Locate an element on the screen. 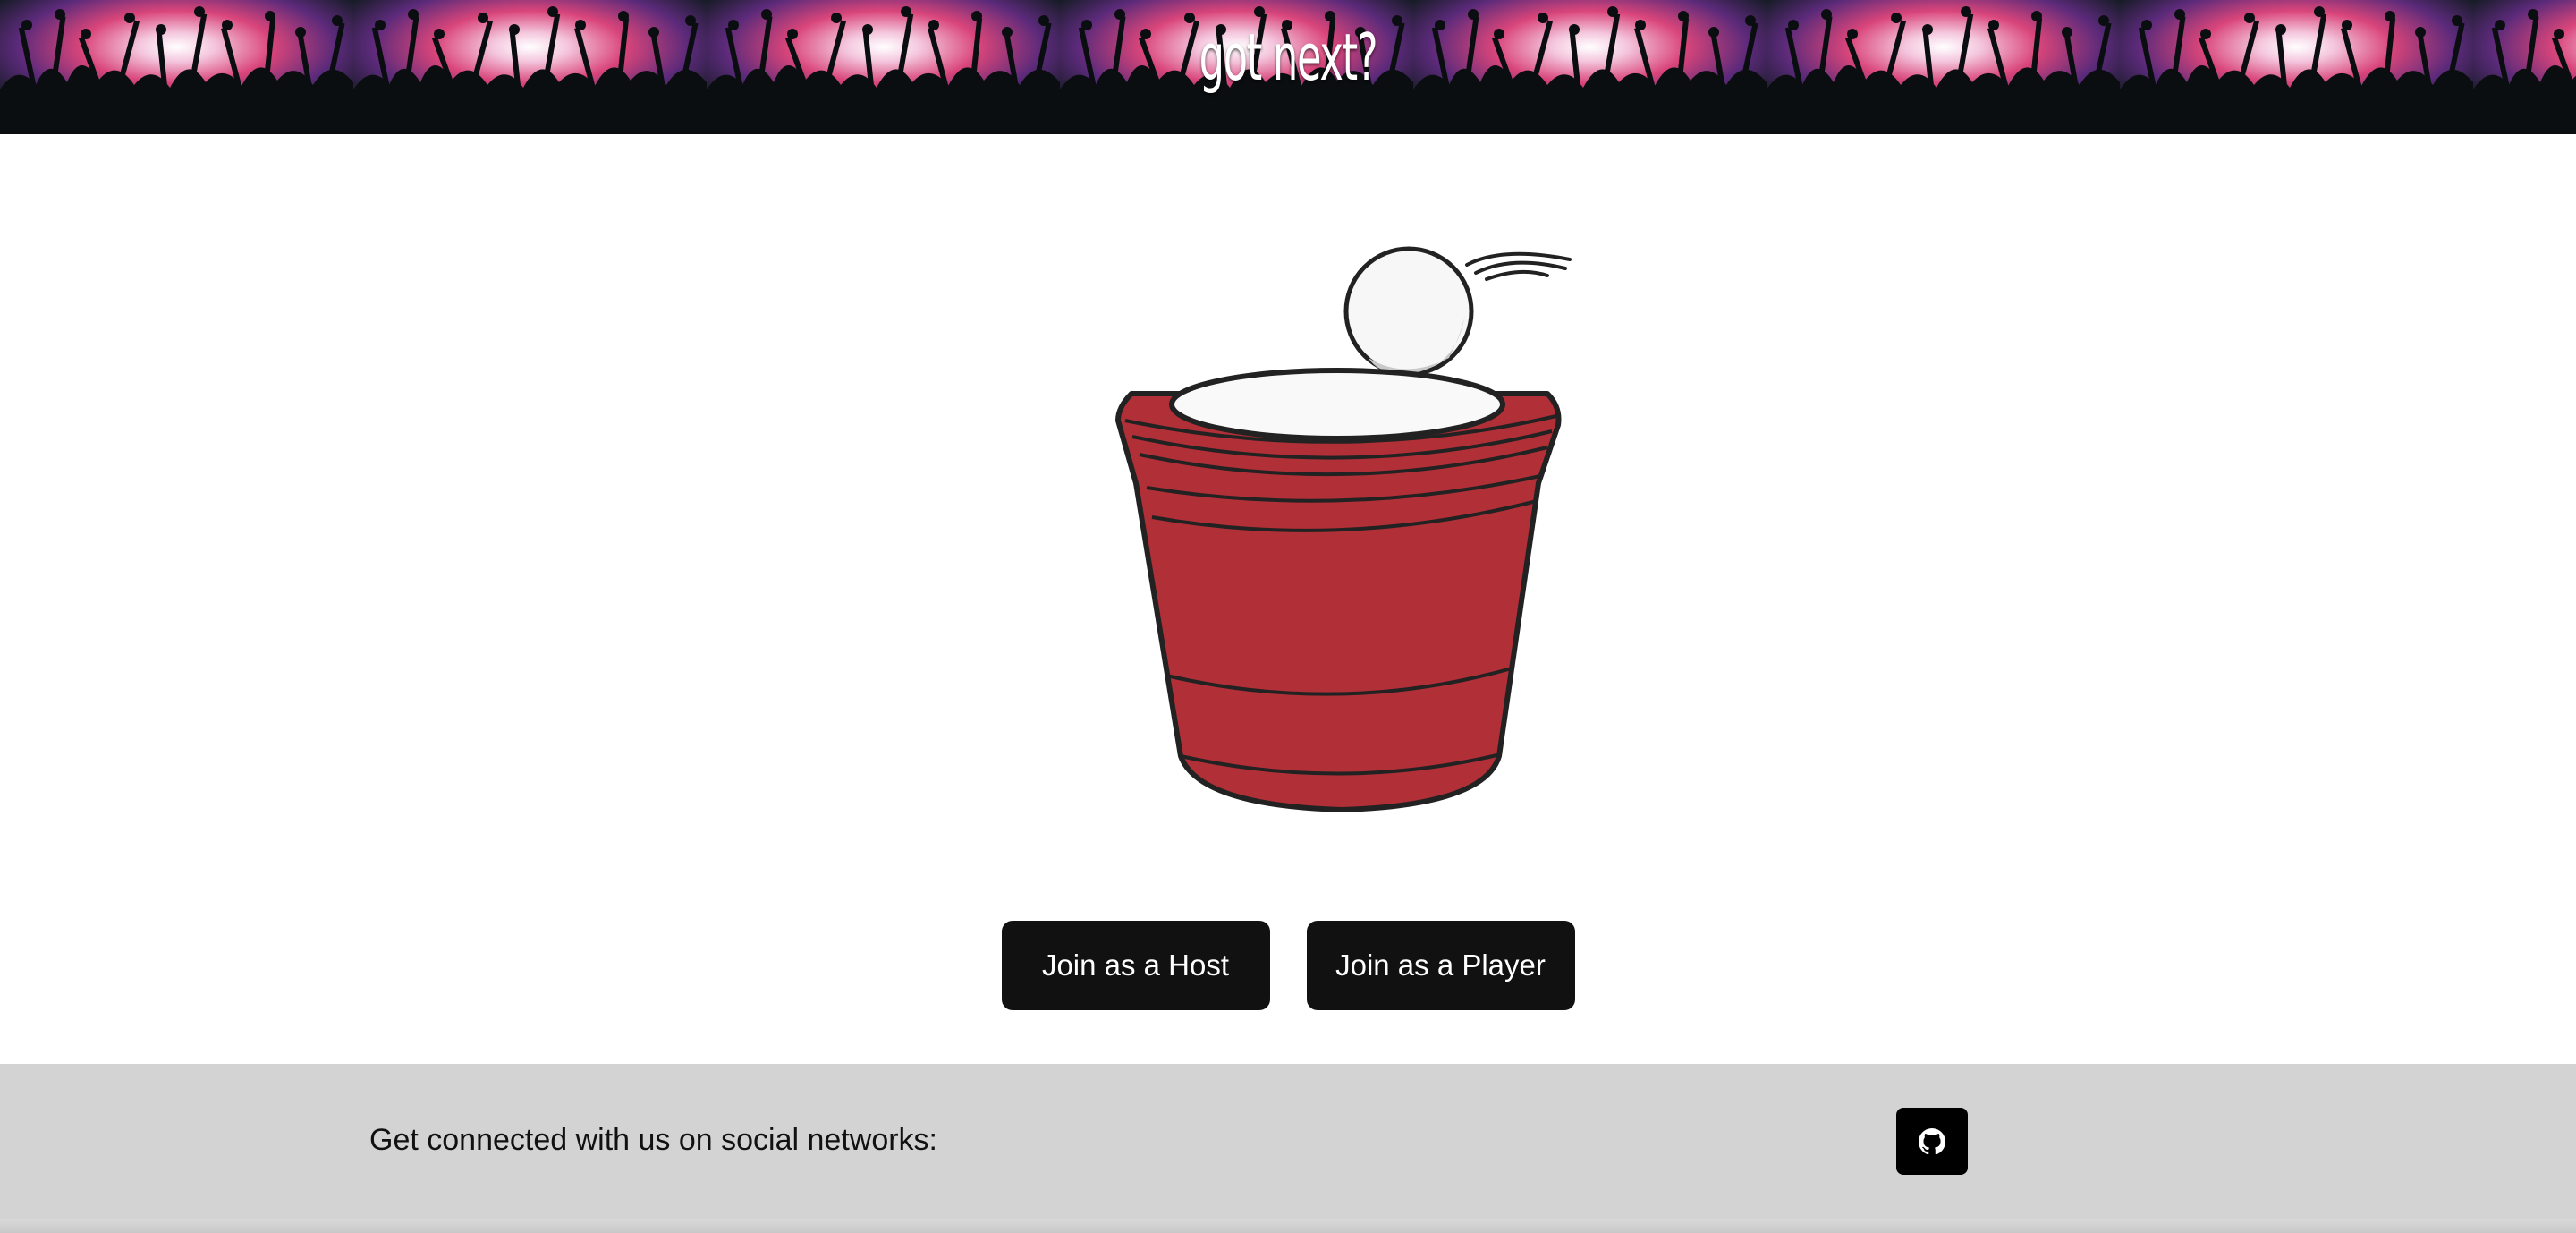  github-icon is located at coordinates (1932, 1140).